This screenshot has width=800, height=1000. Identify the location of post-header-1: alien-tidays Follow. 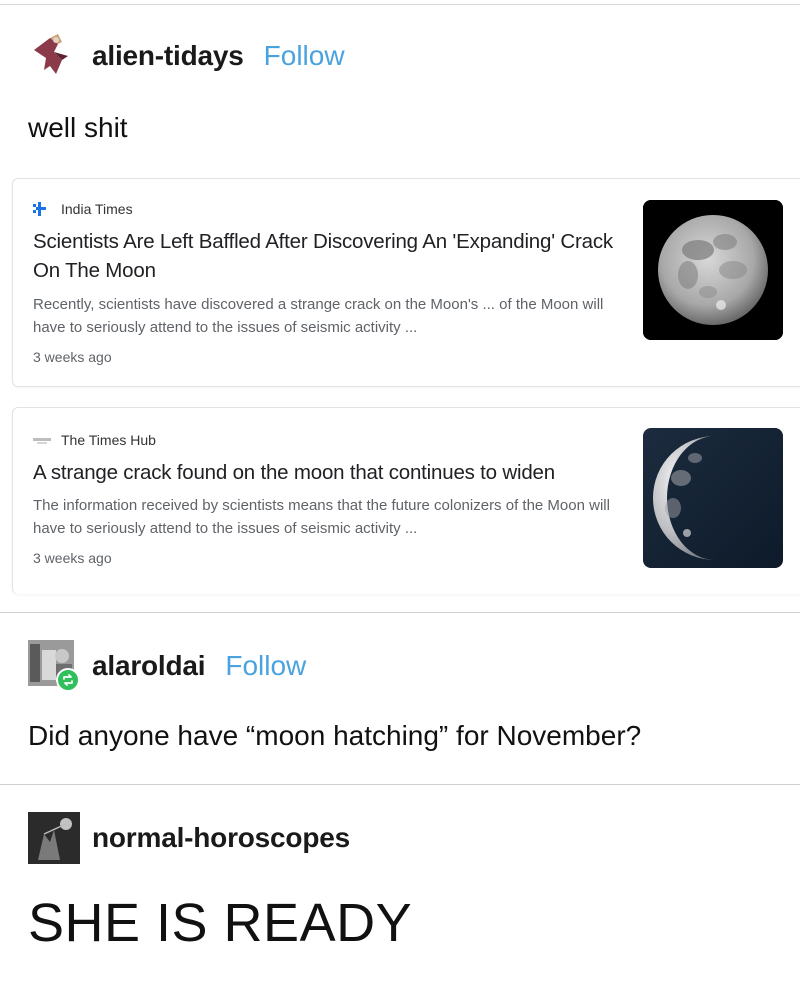
(186, 56).